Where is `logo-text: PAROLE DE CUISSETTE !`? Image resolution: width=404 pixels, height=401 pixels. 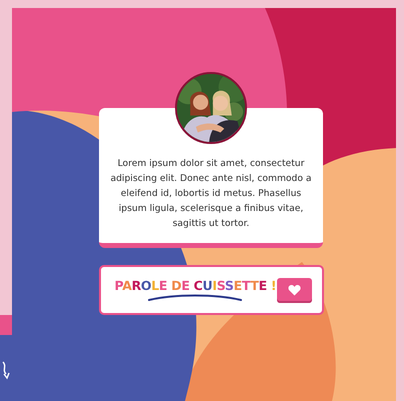
logo-text: PAROLE DE CUISSETTE ! is located at coordinates (195, 285).